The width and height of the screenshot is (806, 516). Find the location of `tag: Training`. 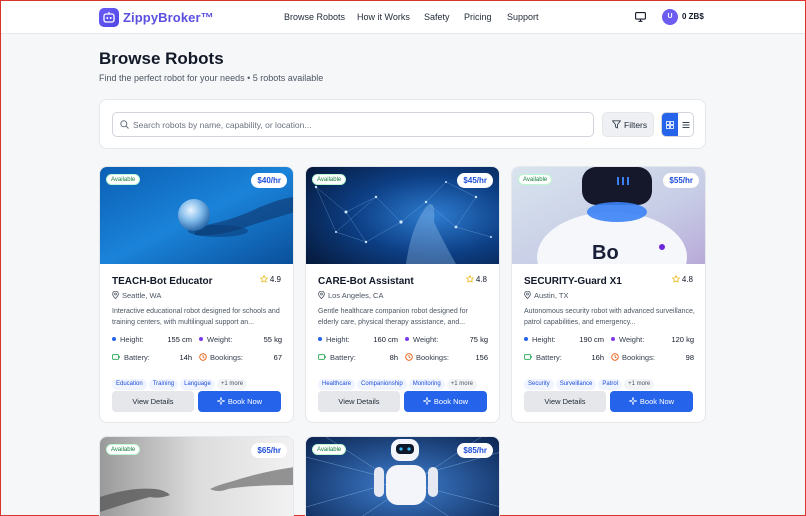

tag: Training is located at coordinates (163, 384).